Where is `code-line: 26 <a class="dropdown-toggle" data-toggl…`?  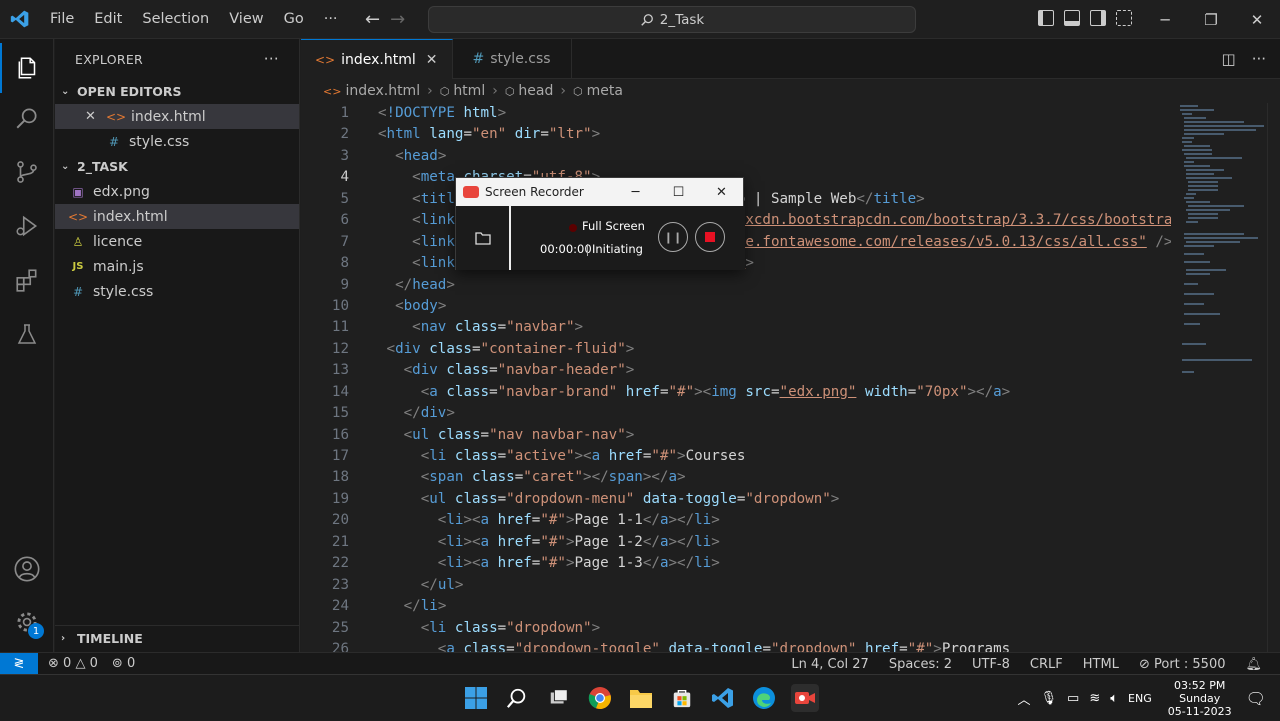 code-line: 26 <a class="dropdown-toggle" data-toggl… is located at coordinates (736, 645).